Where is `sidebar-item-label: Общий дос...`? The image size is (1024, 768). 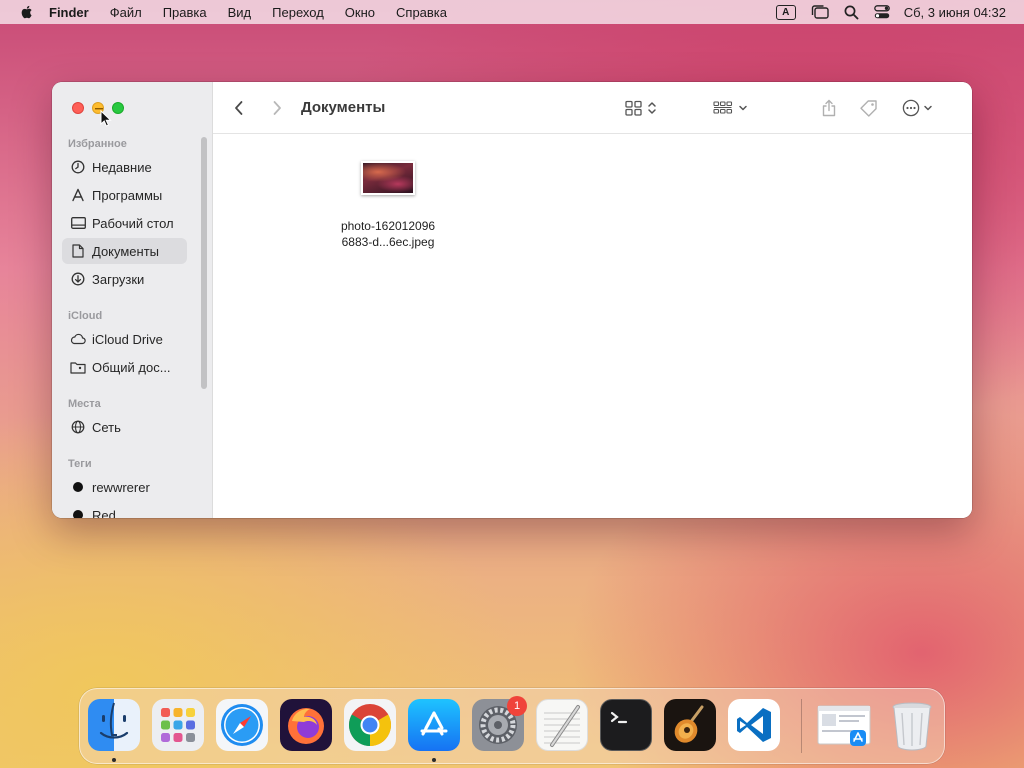
sidebar-item-label: Общий дос... is located at coordinates (131, 367).